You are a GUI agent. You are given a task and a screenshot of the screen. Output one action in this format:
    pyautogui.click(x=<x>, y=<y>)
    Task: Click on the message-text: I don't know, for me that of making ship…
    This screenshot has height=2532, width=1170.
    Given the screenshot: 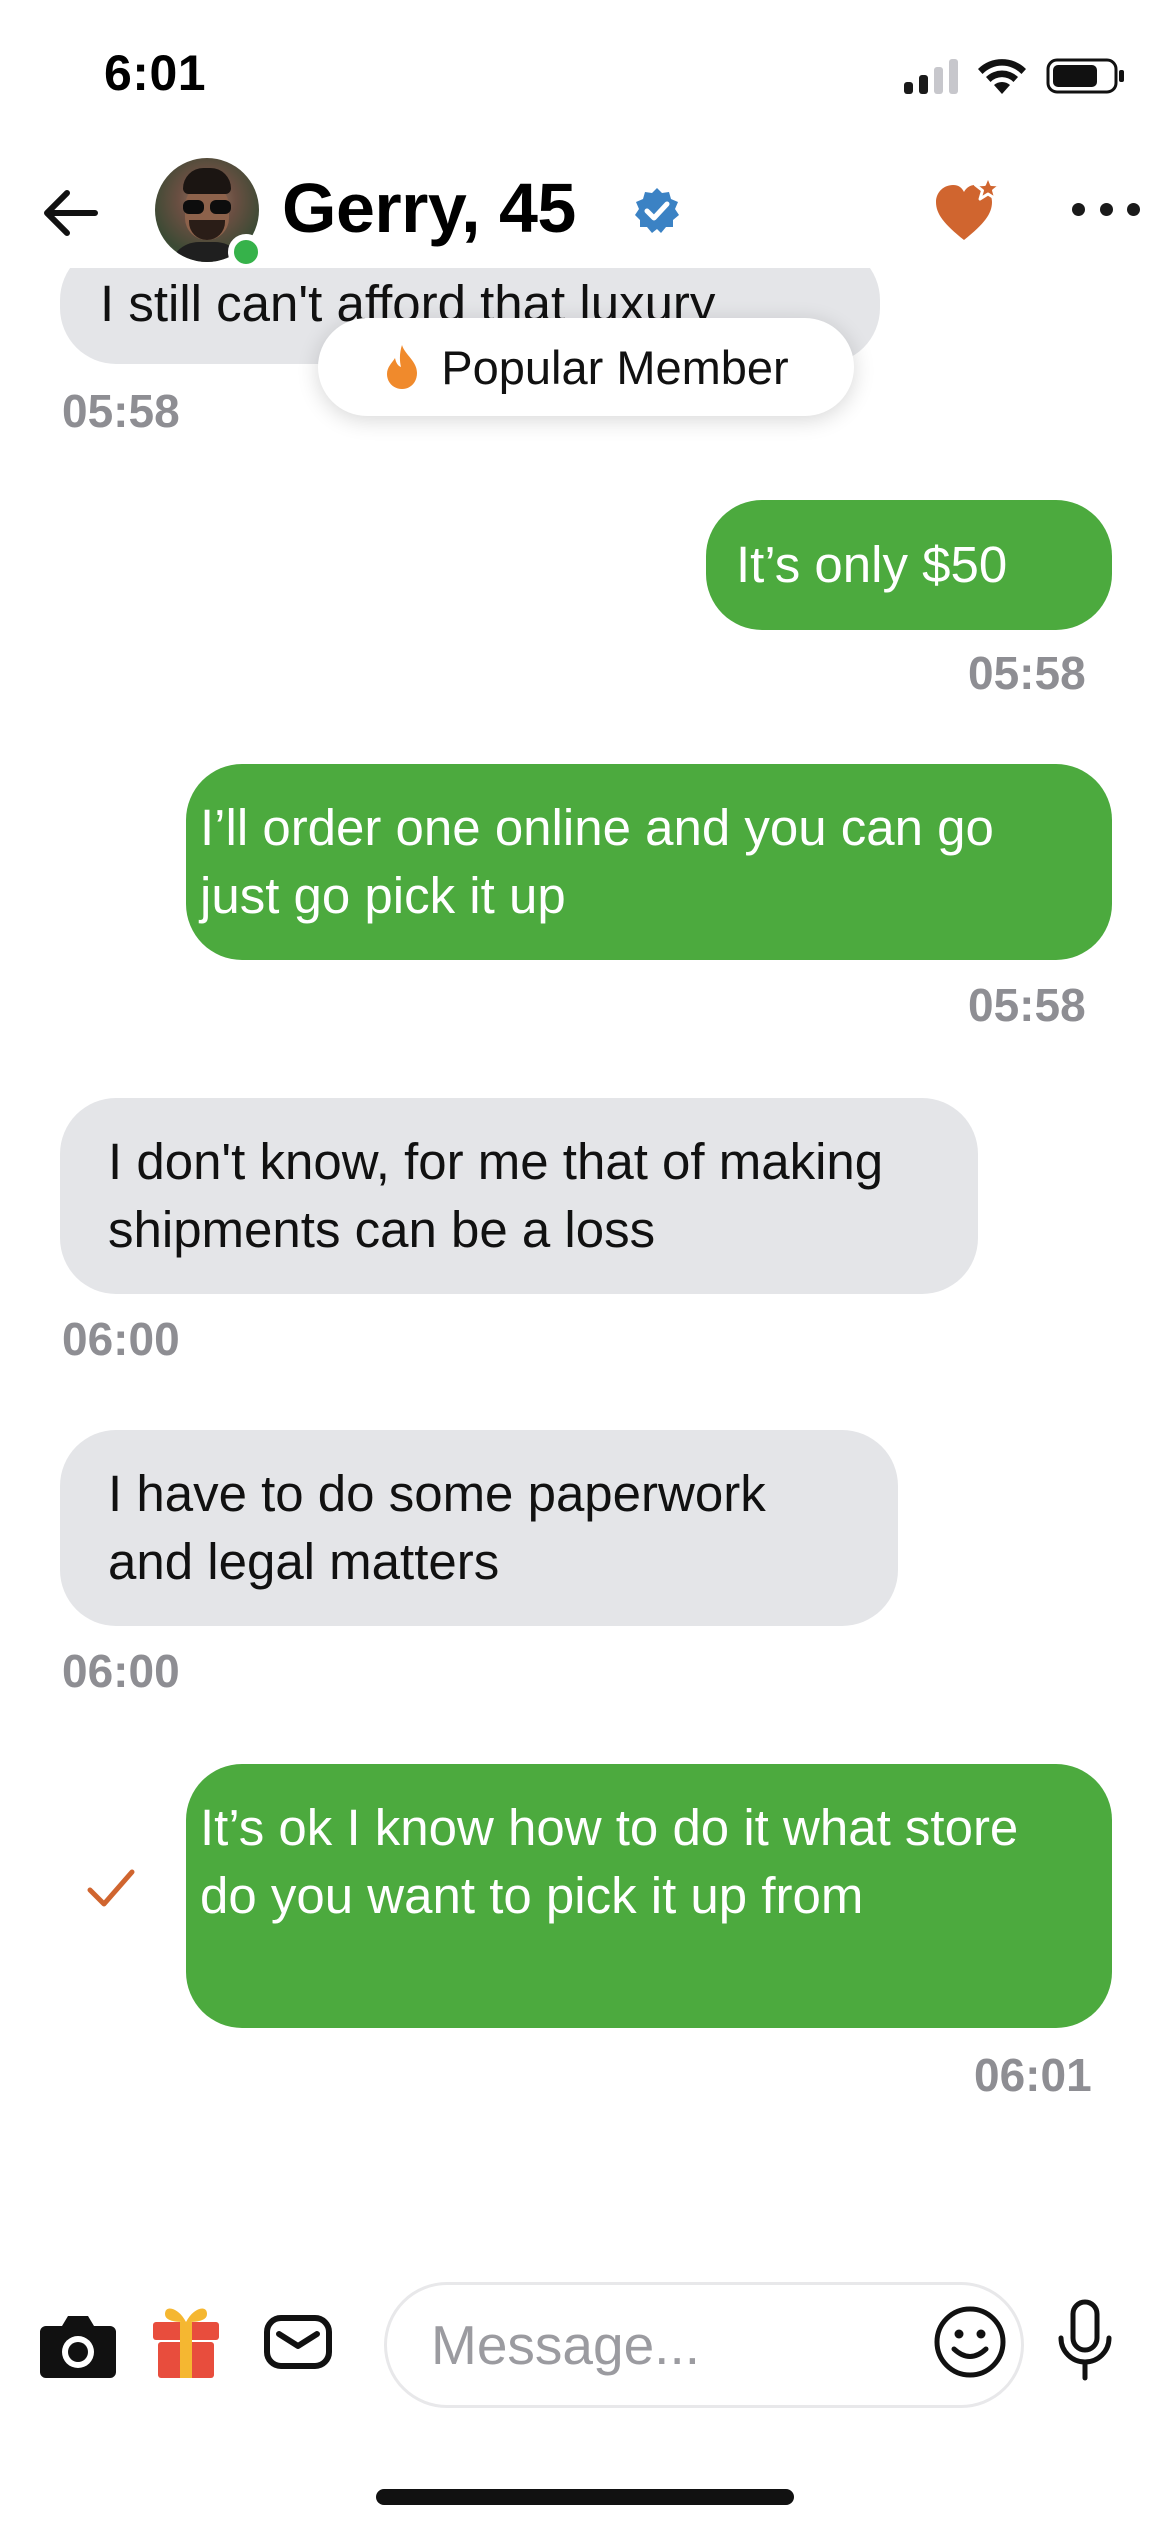 What is the action you would take?
    pyautogui.click(x=496, y=1195)
    